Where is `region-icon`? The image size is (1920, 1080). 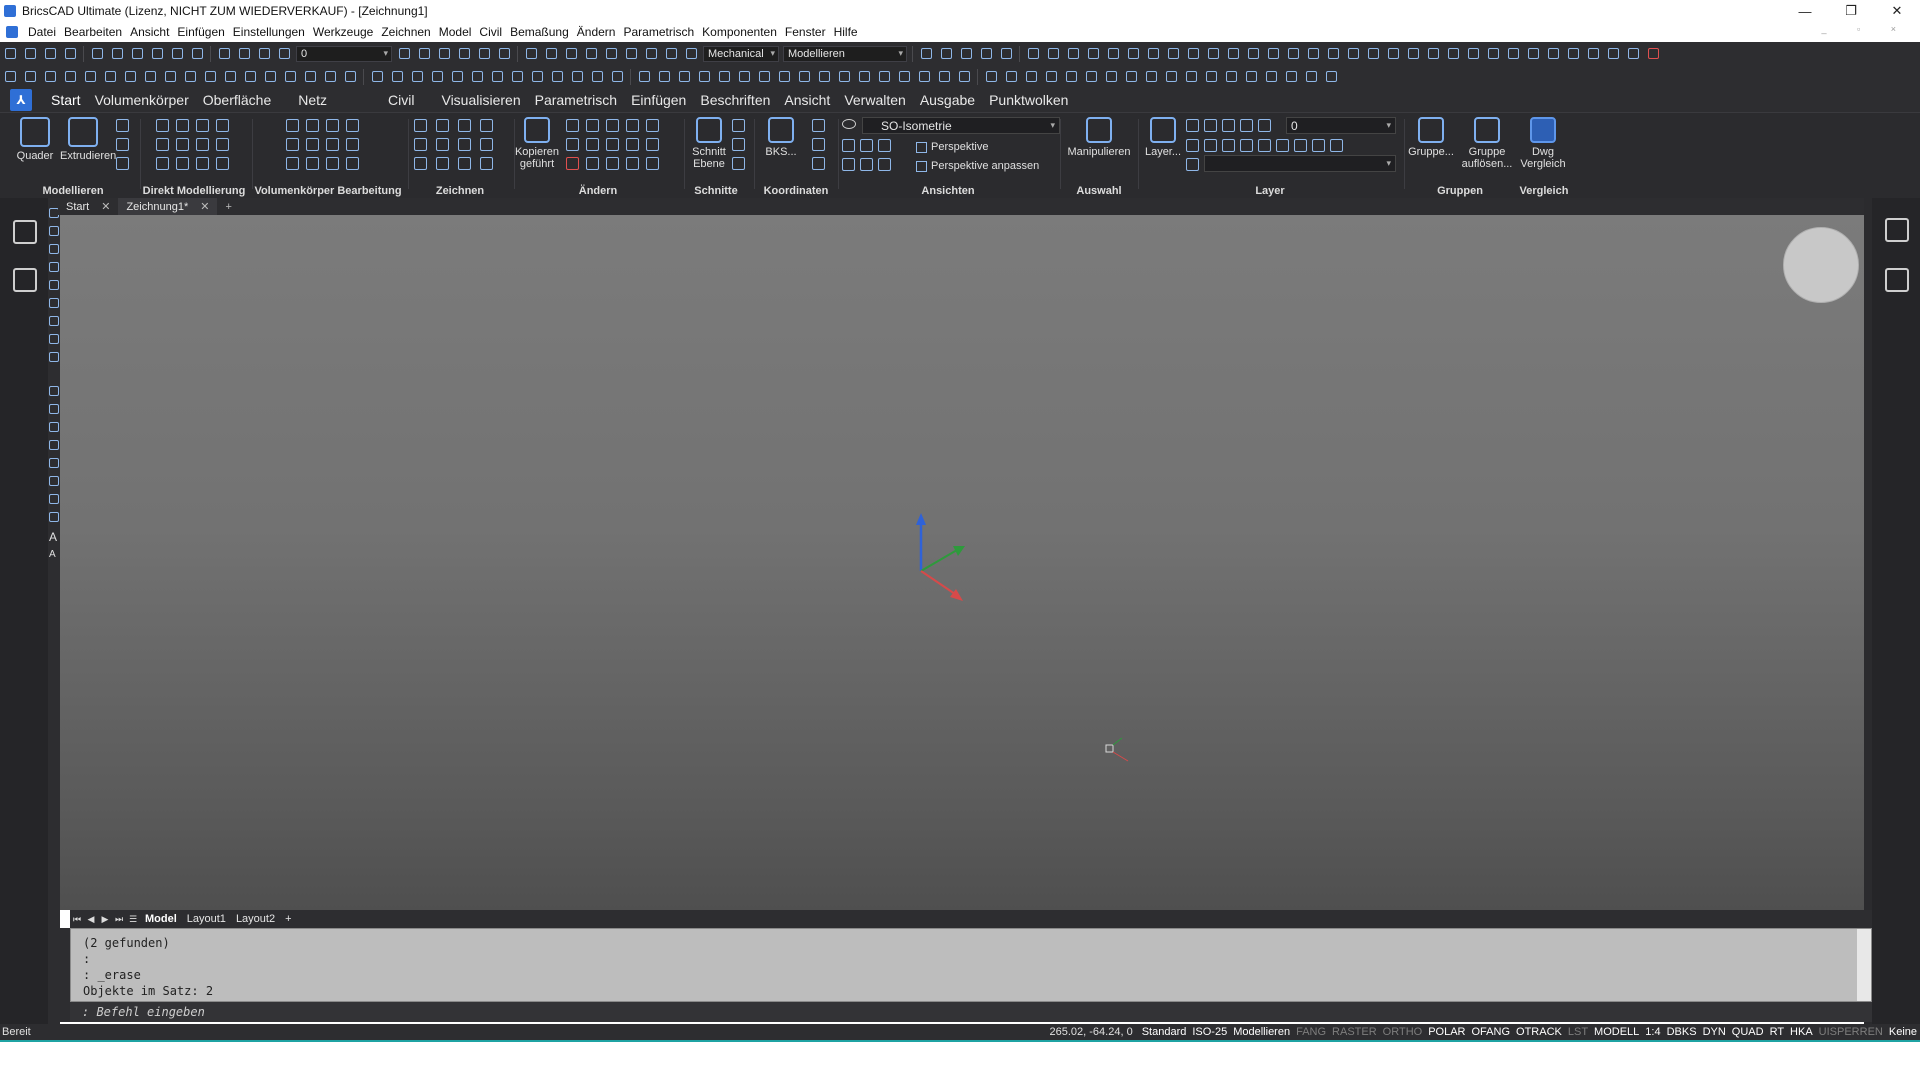 region-icon is located at coordinates (486, 163).